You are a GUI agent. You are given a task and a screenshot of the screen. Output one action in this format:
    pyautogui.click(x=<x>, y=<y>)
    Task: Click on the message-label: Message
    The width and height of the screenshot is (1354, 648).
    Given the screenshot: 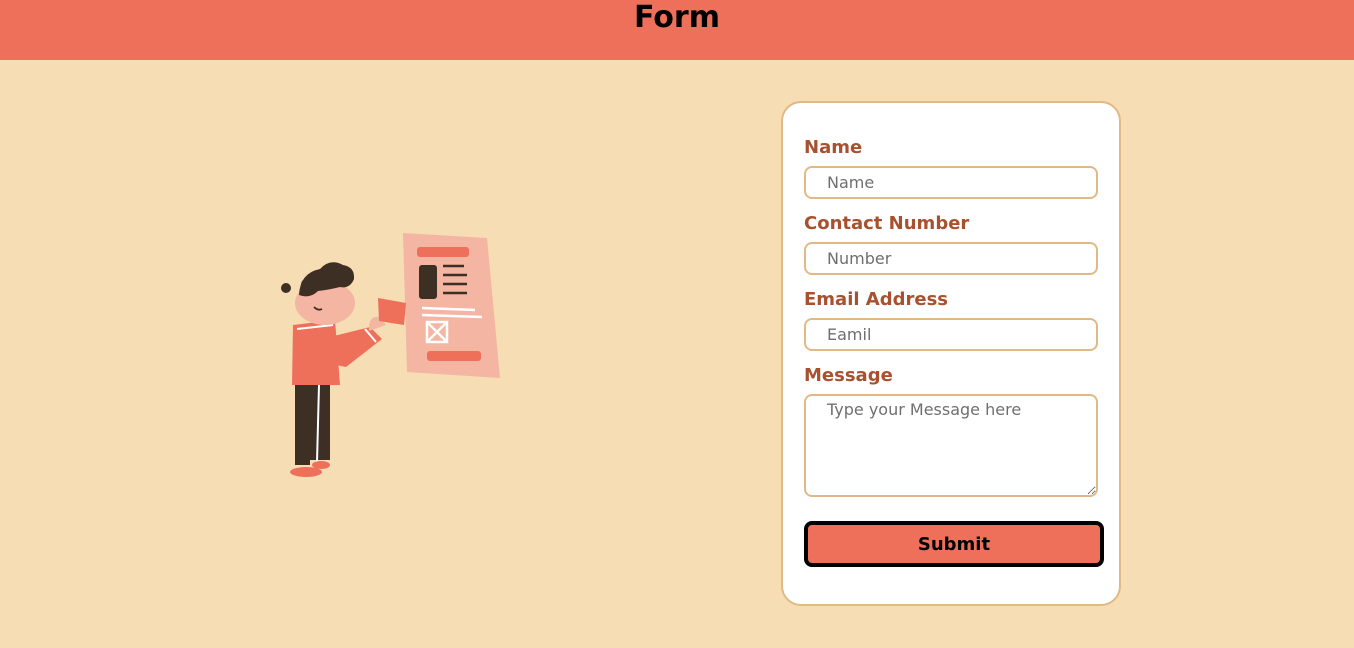 What is the action you would take?
    pyautogui.click(x=848, y=375)
    